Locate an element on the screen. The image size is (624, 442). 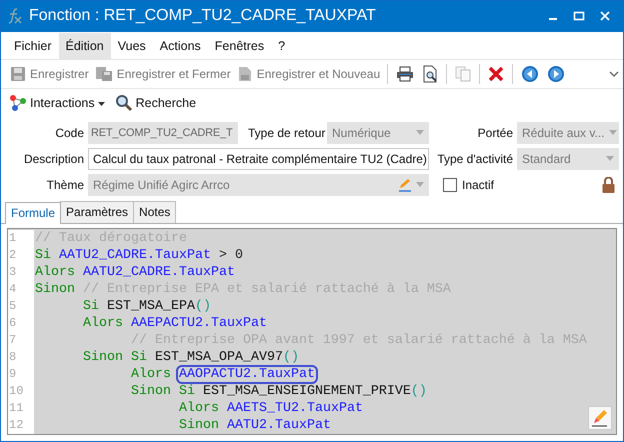
code-line: Alors AAETS_TU2.TauxPat is located at coordinates (270, 408).